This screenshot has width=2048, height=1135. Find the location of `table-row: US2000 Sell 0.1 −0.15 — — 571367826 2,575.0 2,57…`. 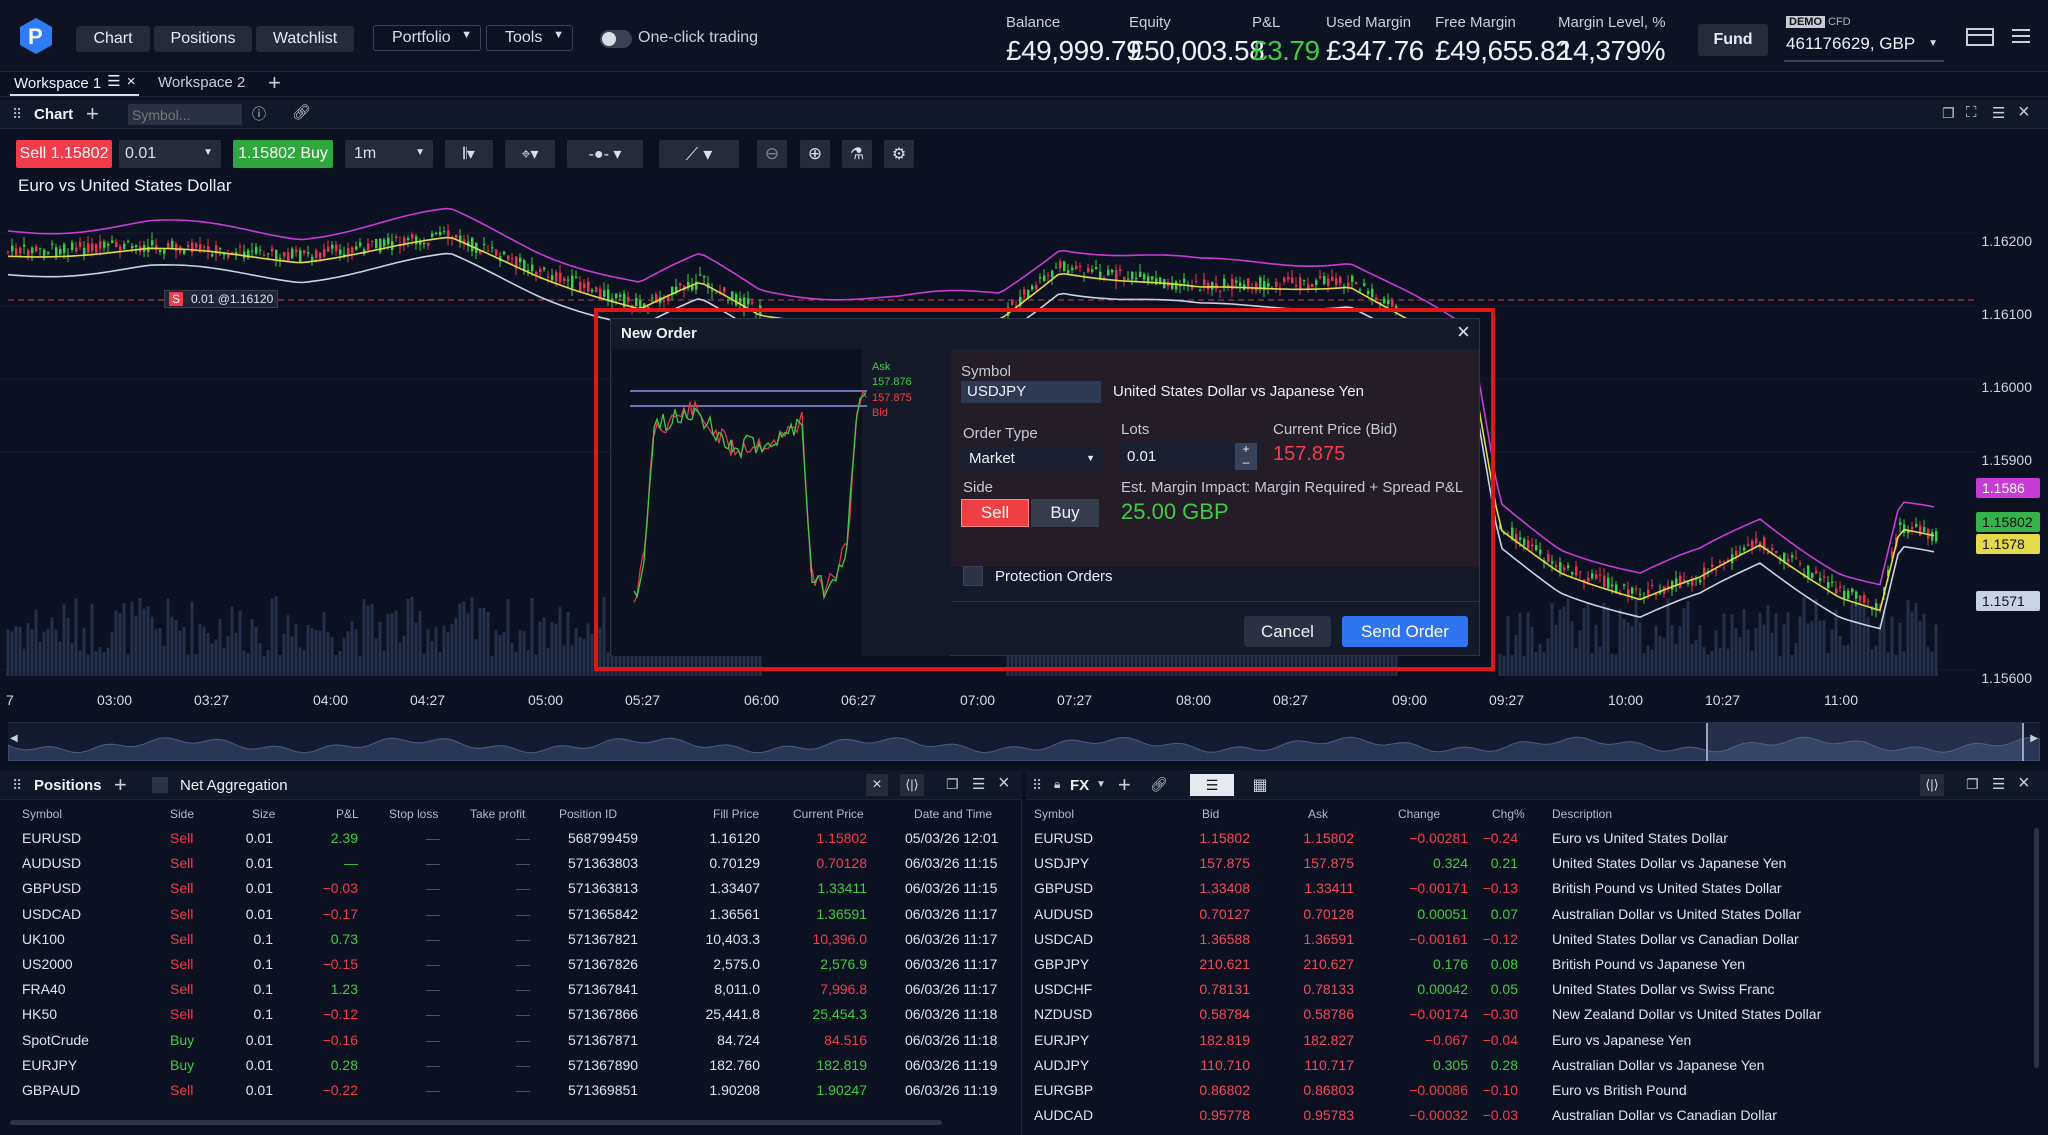

table-row: US2000 Sell 0.1 −0.15 — — 571367826 2,575.0 2,57… is located at coordinates (511, 964).